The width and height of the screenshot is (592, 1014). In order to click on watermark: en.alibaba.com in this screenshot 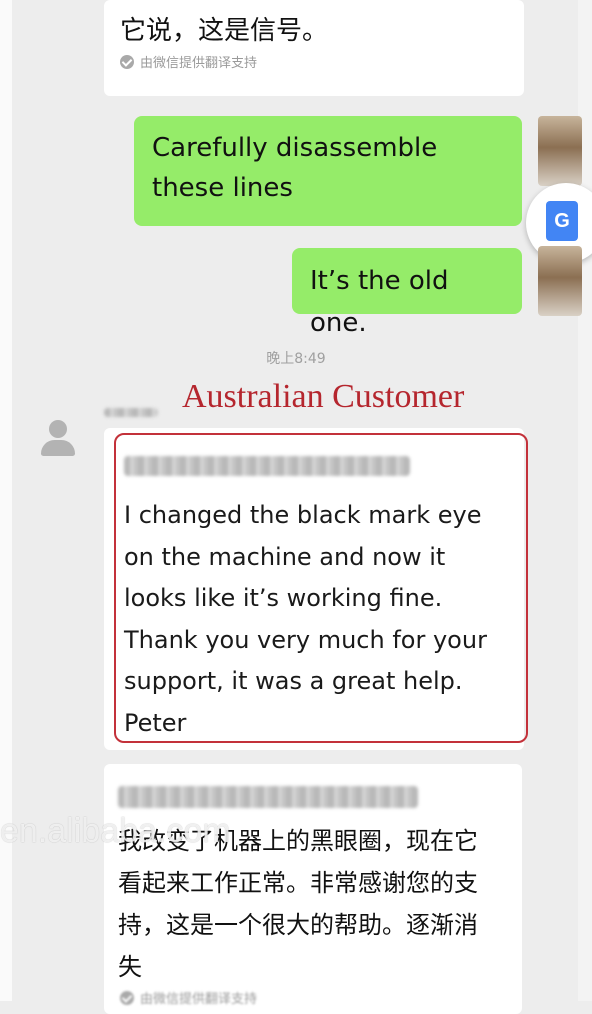, I will do `click(115, 831)`.